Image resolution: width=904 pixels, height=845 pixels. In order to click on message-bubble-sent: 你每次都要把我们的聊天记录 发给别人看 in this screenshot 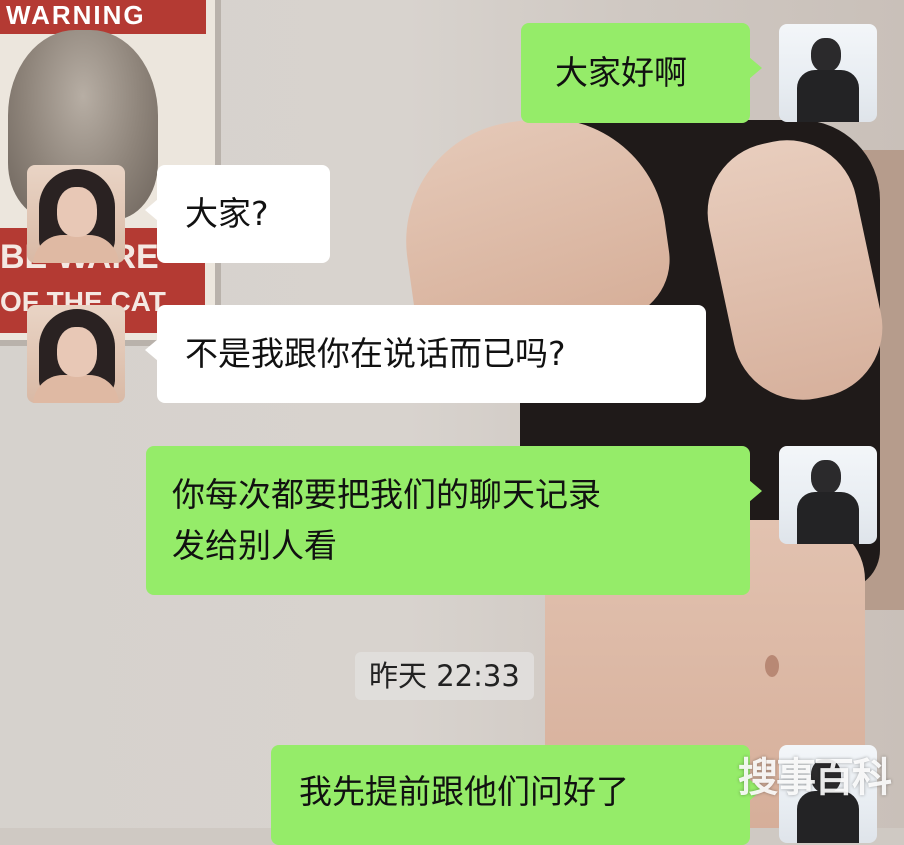, I will do `click(454, 520)`.